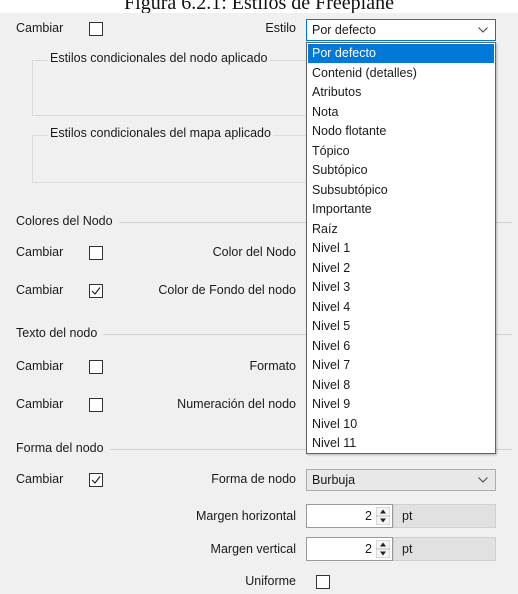 The width and height of the screenshot is (518, 594). I want to click on node-color-checkbox, so click(96, 253).